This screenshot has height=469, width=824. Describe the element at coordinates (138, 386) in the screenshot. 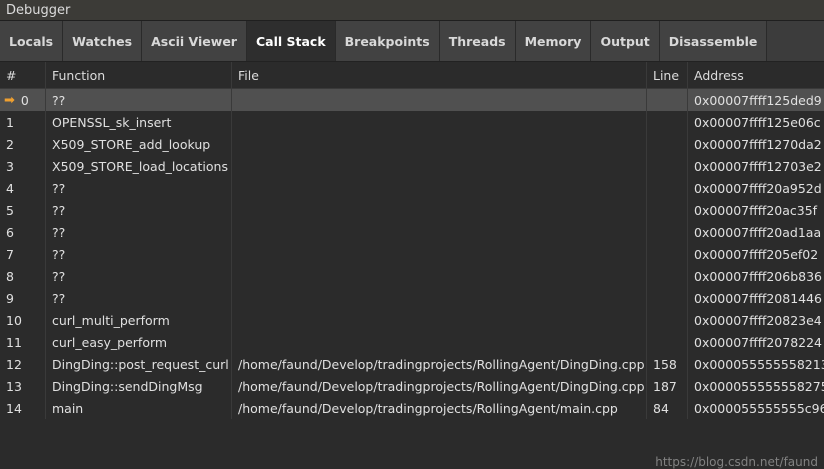

I see `function-cell: DingDing::sendDingMsg` at that location.